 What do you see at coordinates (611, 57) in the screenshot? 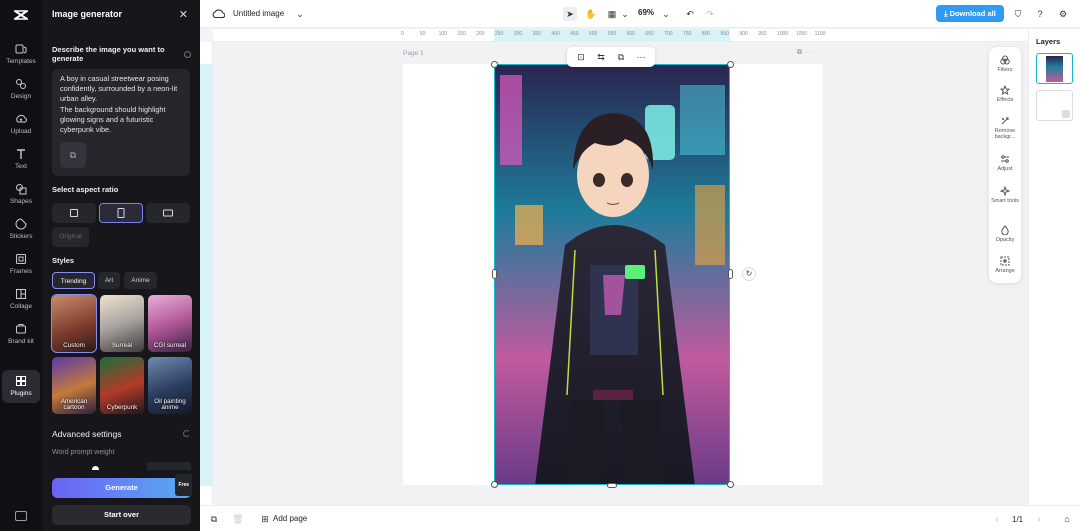
I see `image-floating-toolbar: ⊡ ⇆ ⧉ ⋯` at bounding box center [611, 57].